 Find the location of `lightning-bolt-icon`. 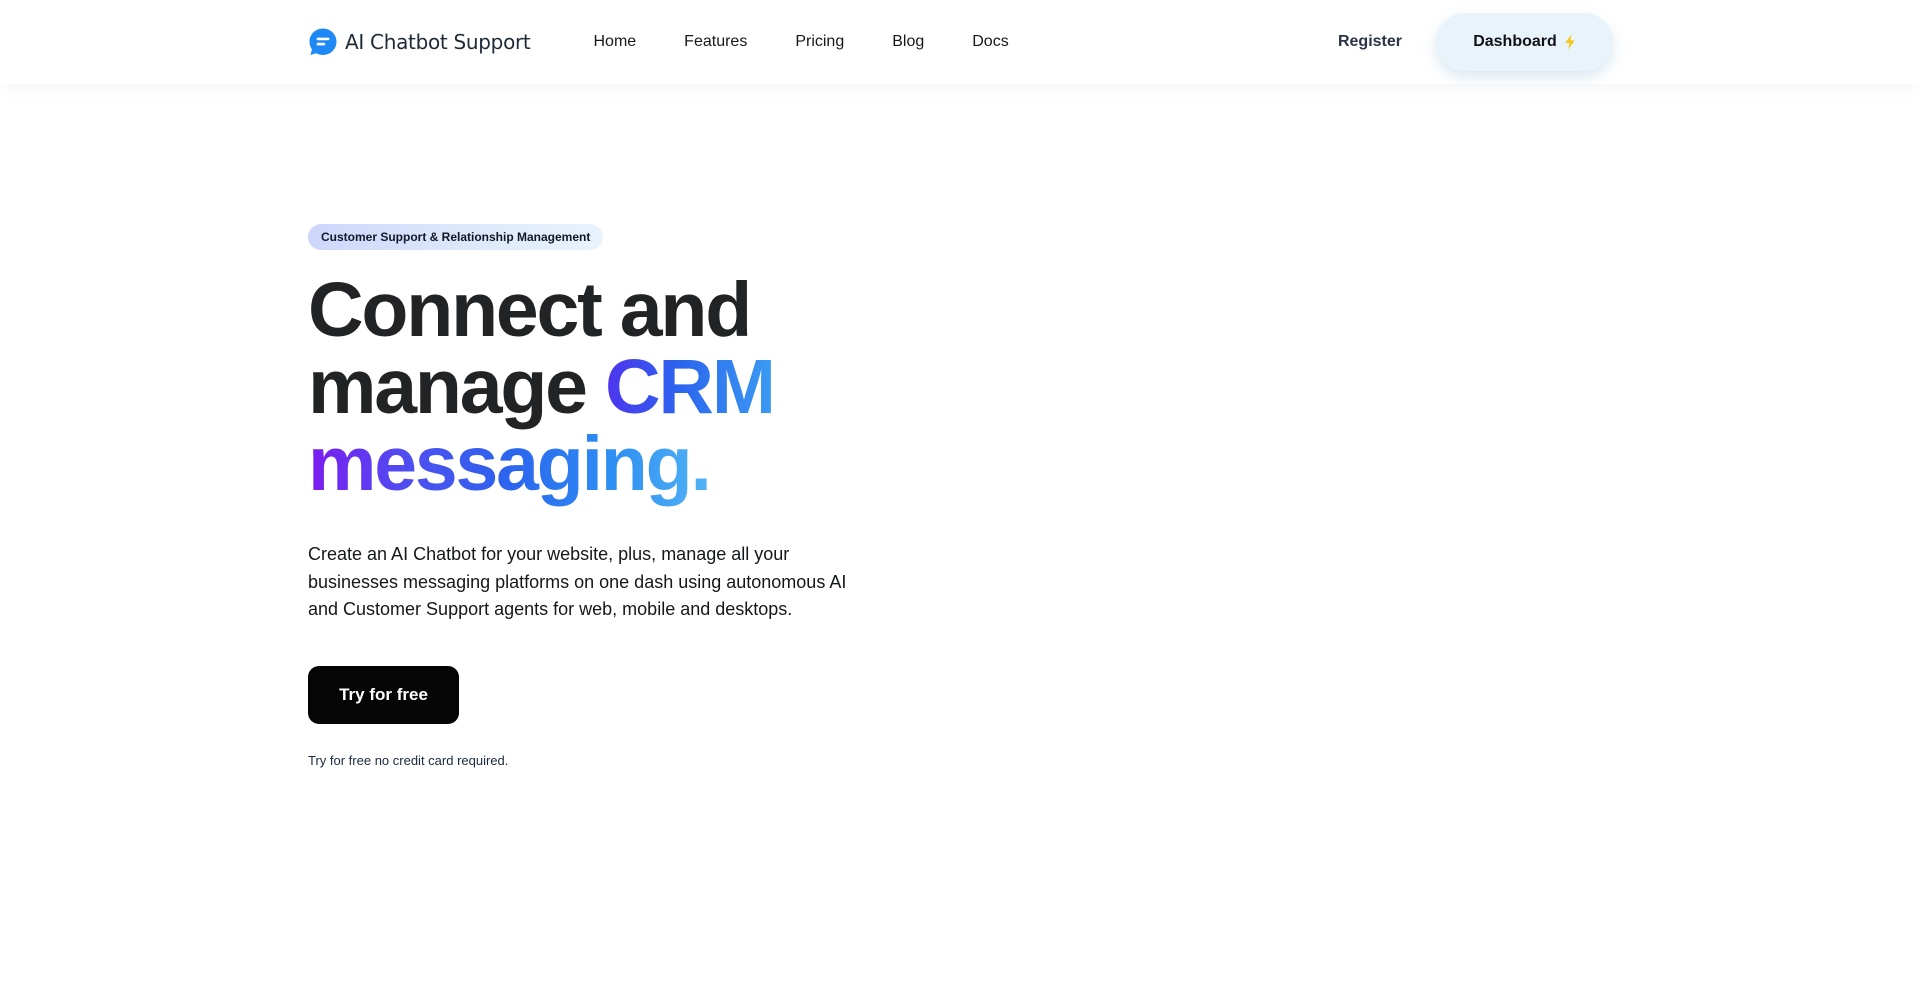

lightning-bolt-icon is located at coordinates (1569, 42).